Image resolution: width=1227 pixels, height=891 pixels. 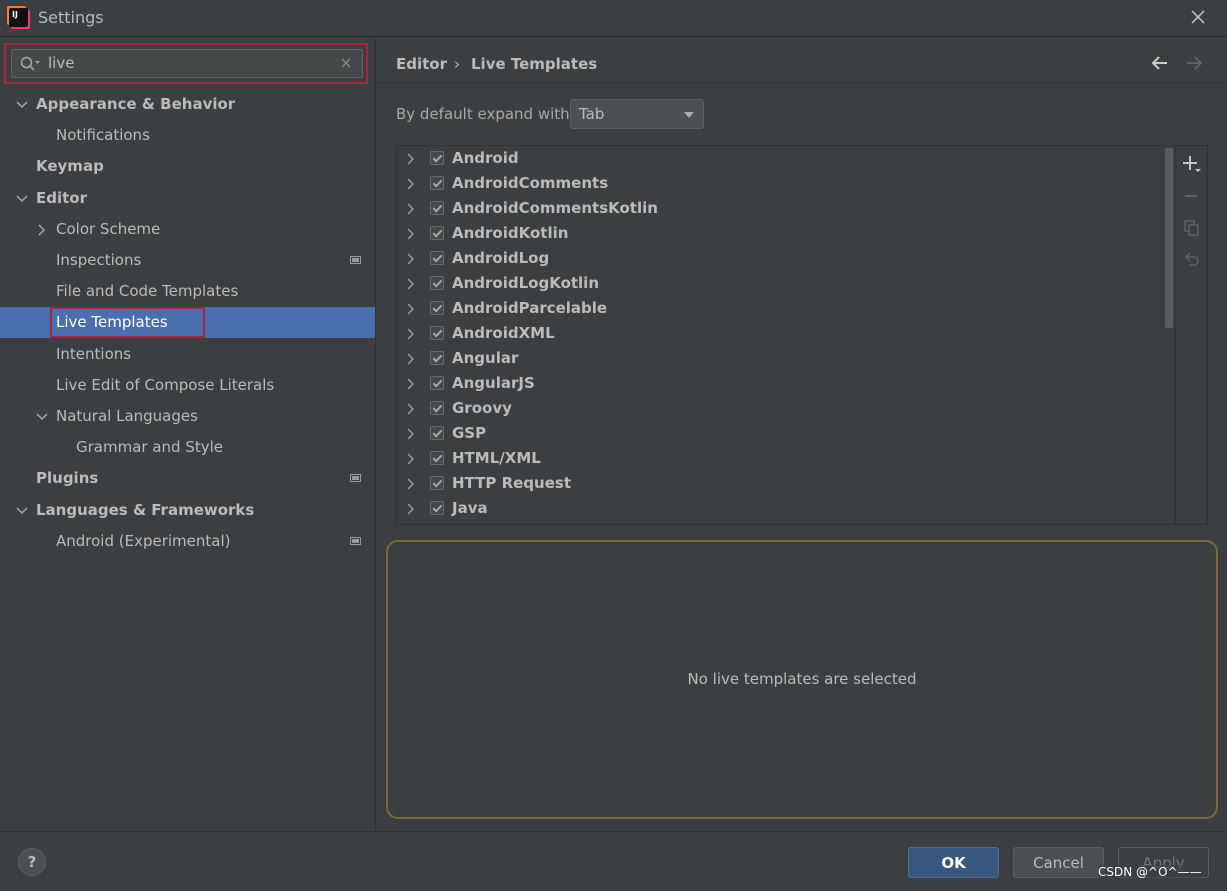 I want to click on sidebar-item: Notifications, so click(x=187, y=135).